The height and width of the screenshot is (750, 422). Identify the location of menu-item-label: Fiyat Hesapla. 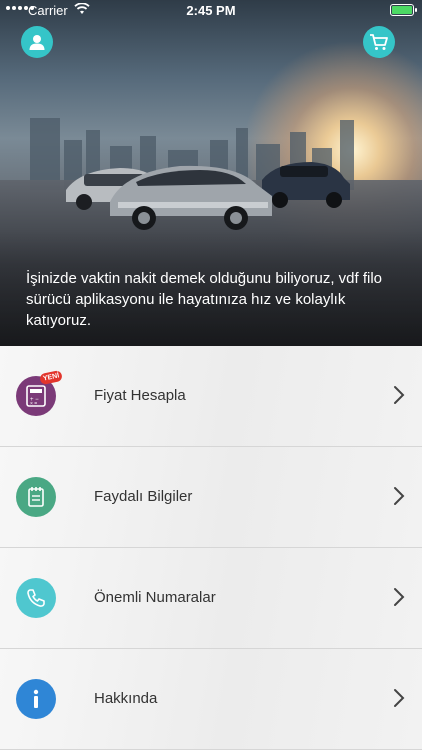
(140, 395).